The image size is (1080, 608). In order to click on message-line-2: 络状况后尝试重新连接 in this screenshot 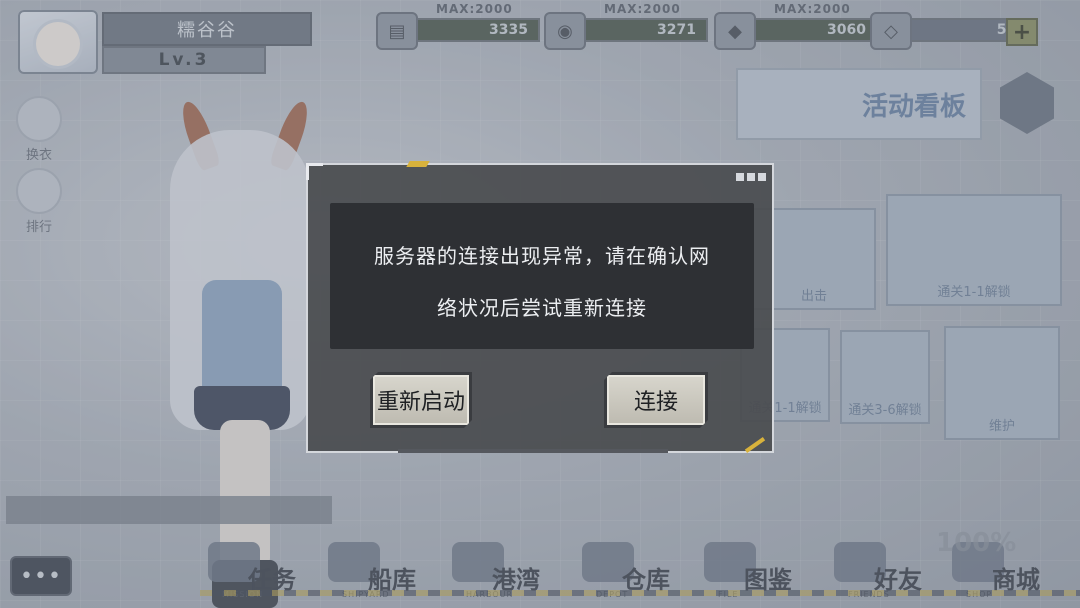, I will do `click(542, 309)`.